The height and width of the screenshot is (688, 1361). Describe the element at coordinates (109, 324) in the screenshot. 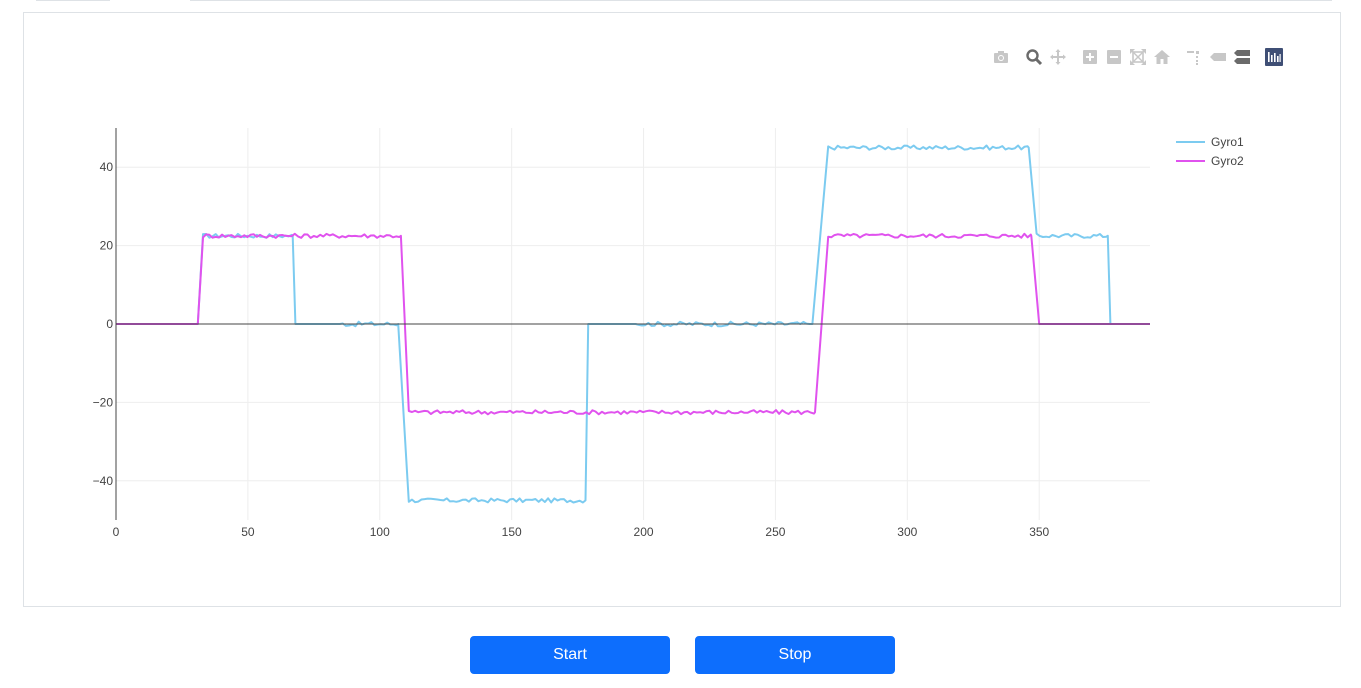

I see `y-tick-label: 0` at that location.